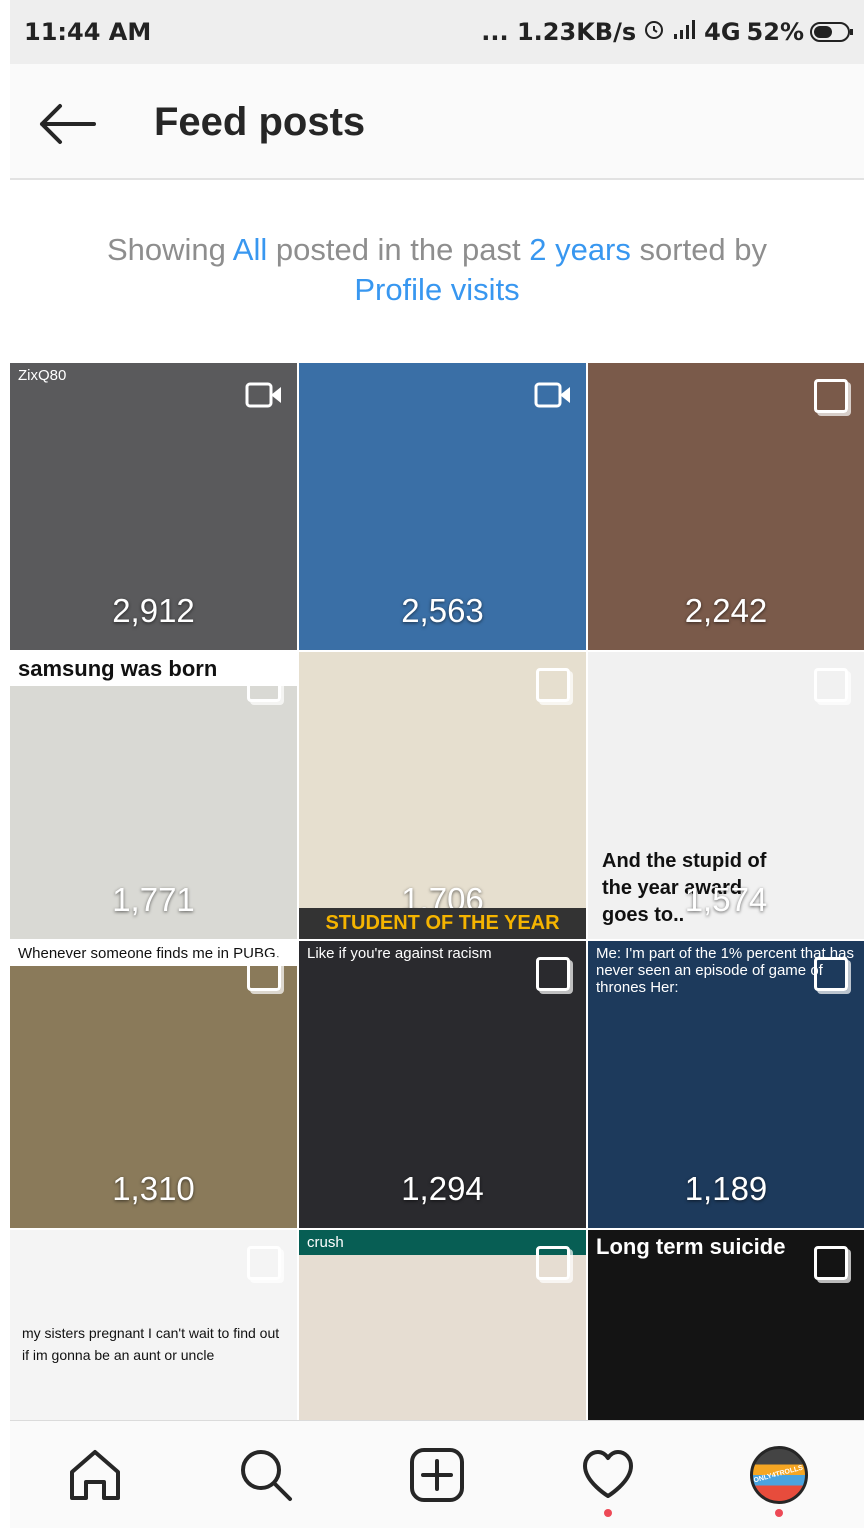 The image size is (864, 1528). What do you see at coordinates (250, 249) in the screenshot?
I see `media-type-filter: All` at bounding box center [250, 249].